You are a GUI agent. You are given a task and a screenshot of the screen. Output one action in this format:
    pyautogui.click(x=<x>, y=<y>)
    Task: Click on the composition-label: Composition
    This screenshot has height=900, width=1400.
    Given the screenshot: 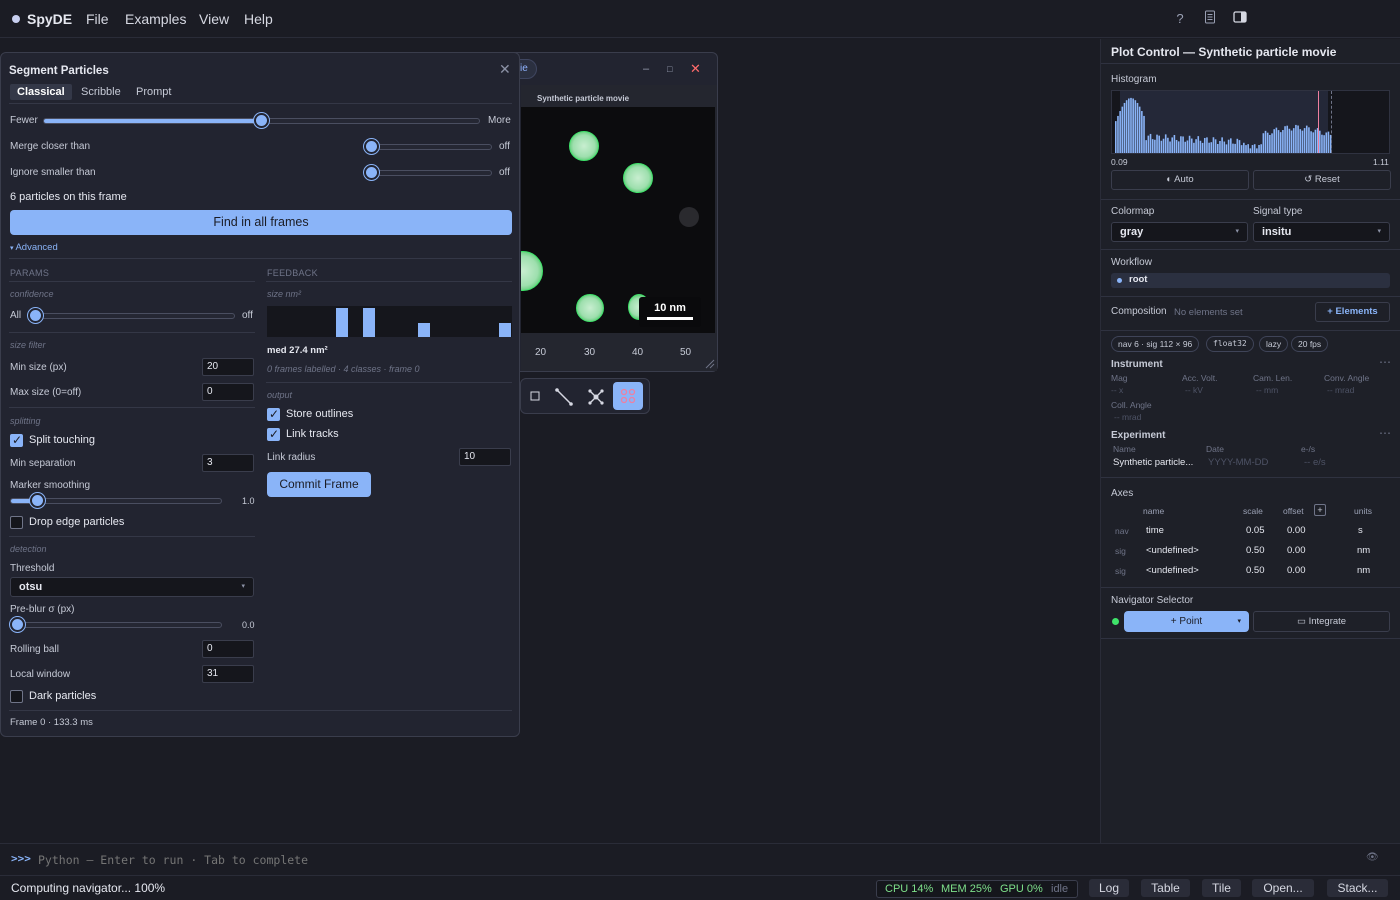 What is the action you would take?
    pyautogui.click(x=1139, y=311)
    